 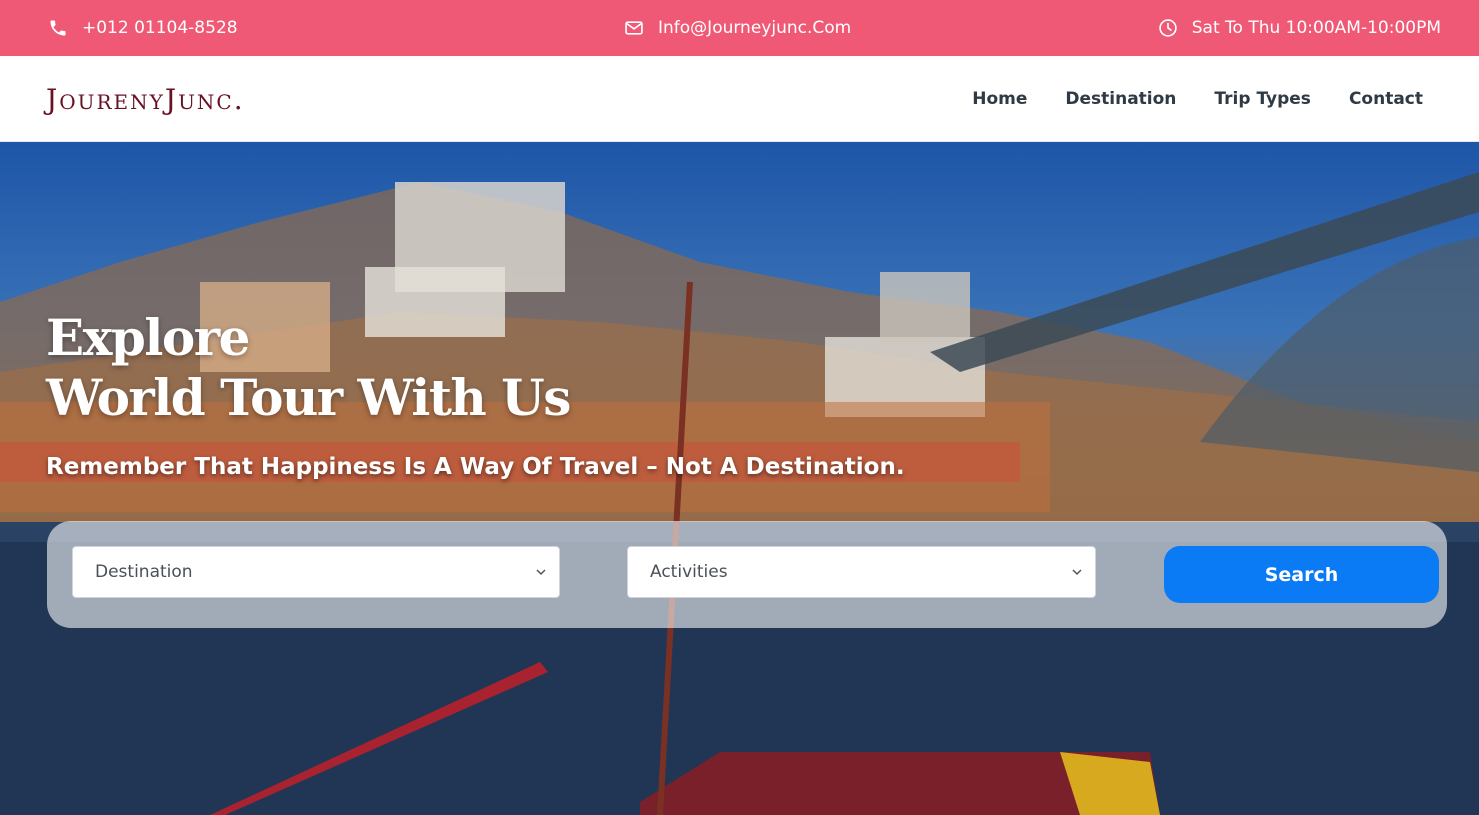 I want to click on search-button: Search, so click(x=1301, y=574).